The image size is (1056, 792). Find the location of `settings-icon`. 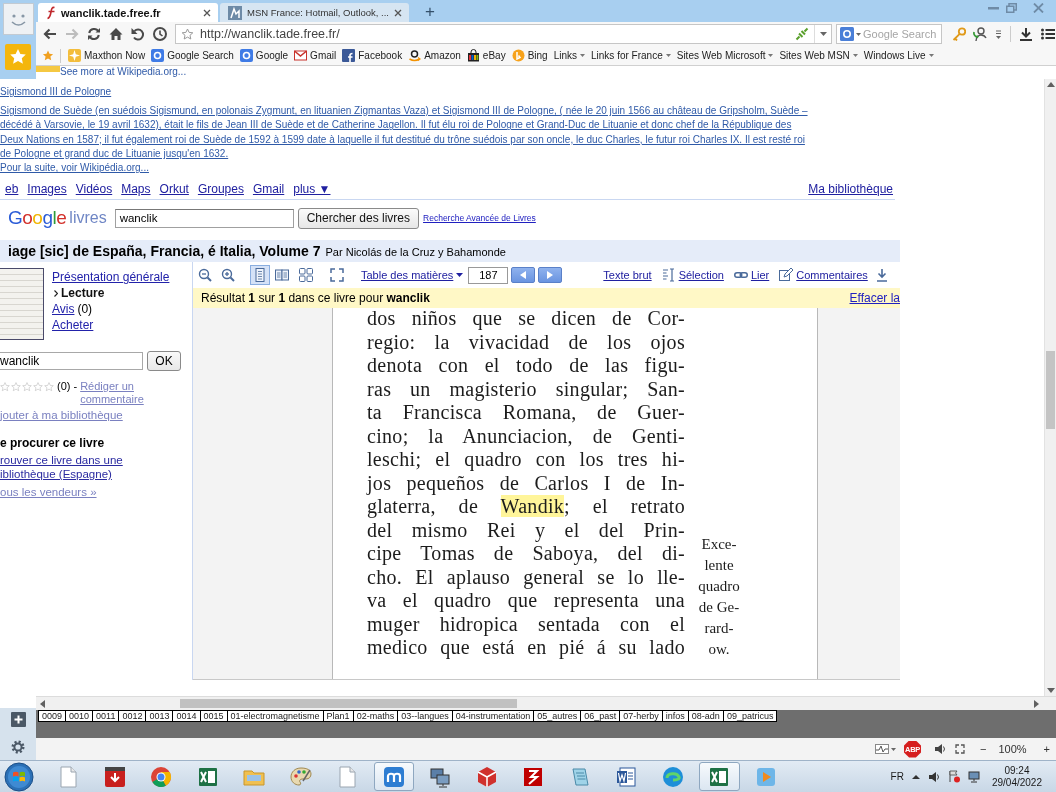

settings-icon is located at coordinates (18, 747).